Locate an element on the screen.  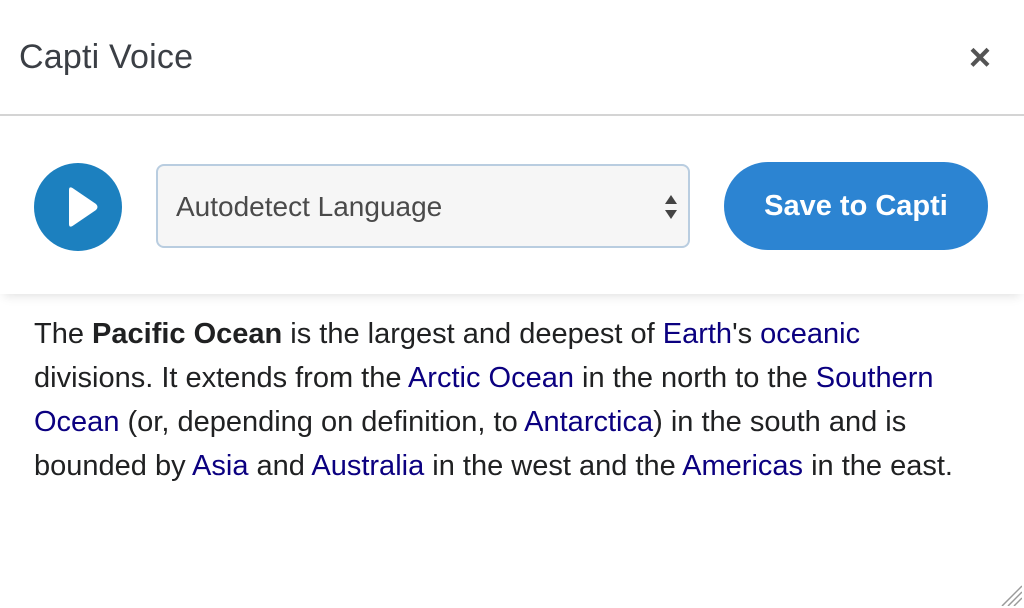
save-to-capti-button: Save to Capti is located at coordinates (856, 206).